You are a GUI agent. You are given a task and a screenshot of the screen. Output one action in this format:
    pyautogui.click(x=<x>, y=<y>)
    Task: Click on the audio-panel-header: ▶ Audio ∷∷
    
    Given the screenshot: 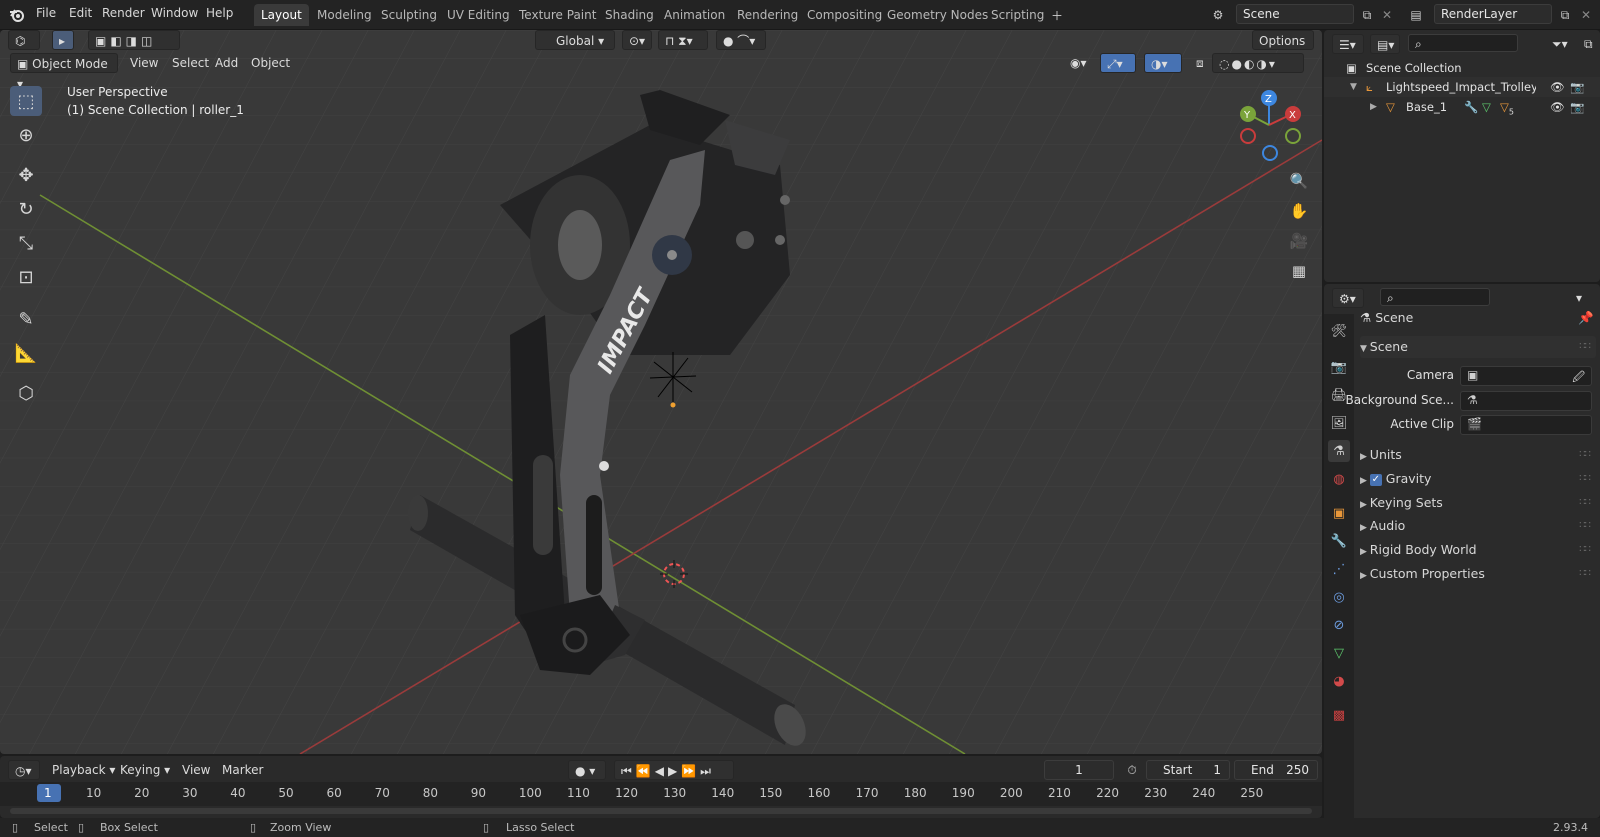 What is the action you would take?
    pyautogui.click(x=1478, y=526)
    